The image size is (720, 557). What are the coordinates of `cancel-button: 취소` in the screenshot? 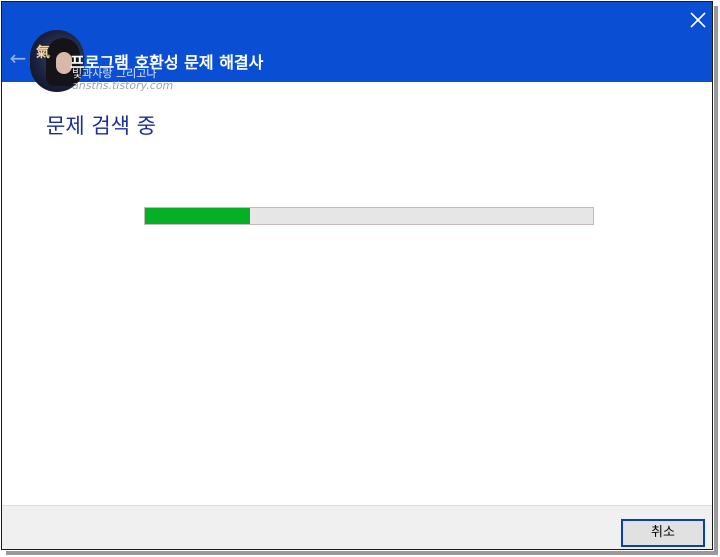 It's located at (663, 533).